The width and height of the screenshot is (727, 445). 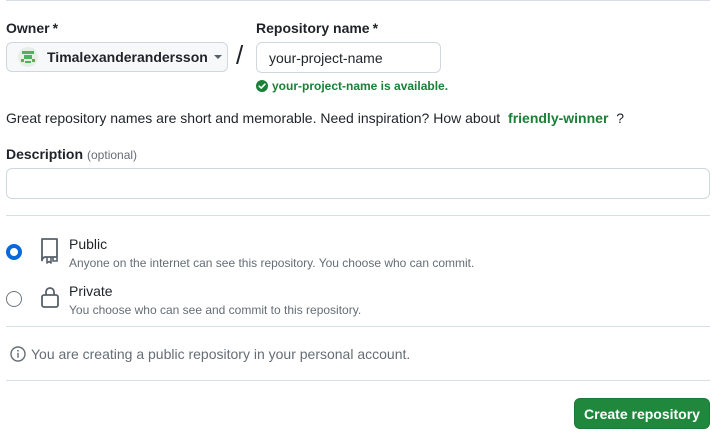 What do you see at coordinates (127, 57) in the screenshot?
I see `owner-name: Timalexanderandersson` at bounding box center [127, 57].